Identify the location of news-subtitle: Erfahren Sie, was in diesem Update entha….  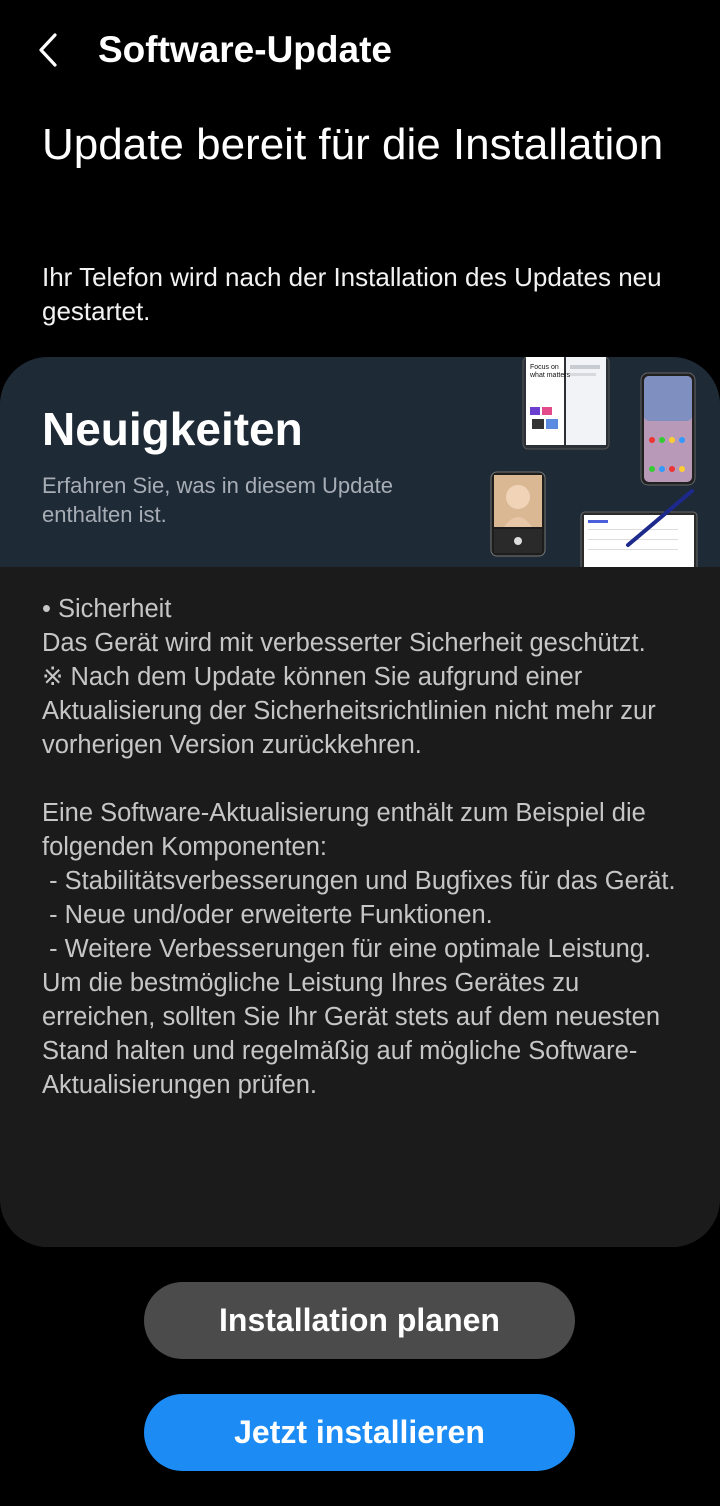
(217, 500).